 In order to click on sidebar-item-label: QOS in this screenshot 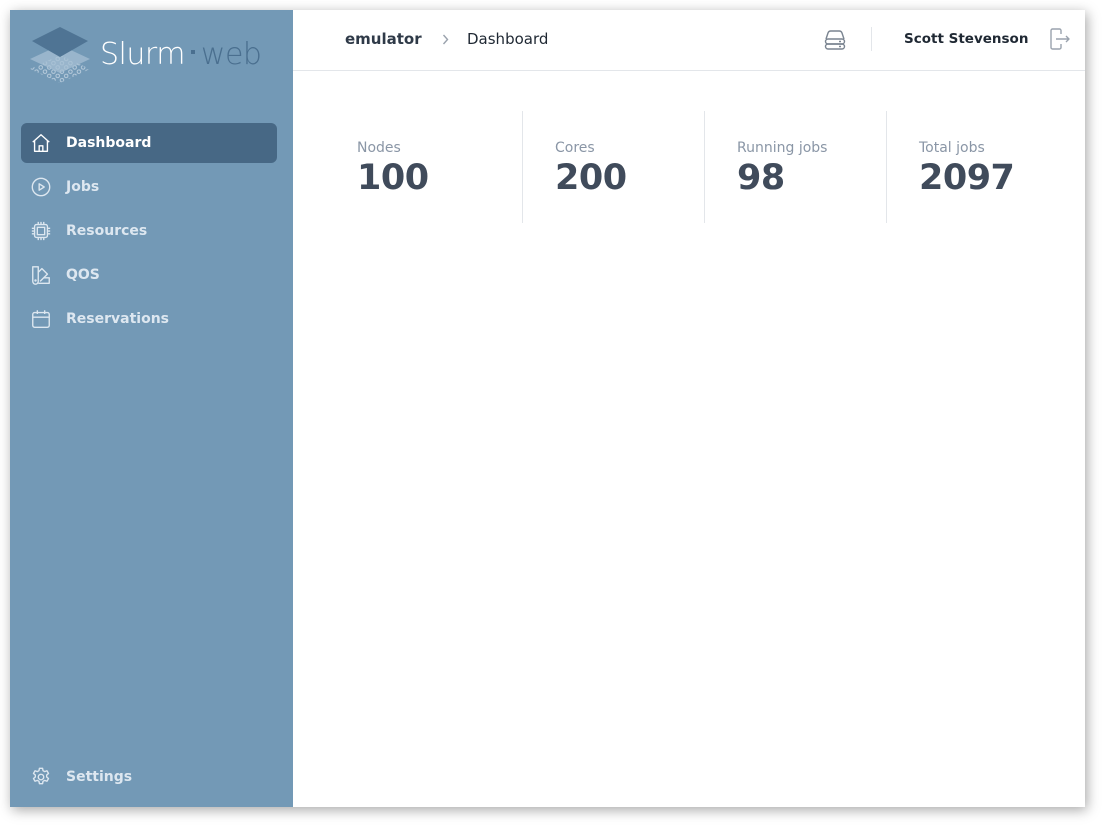, I will do `click(83, 275)`.